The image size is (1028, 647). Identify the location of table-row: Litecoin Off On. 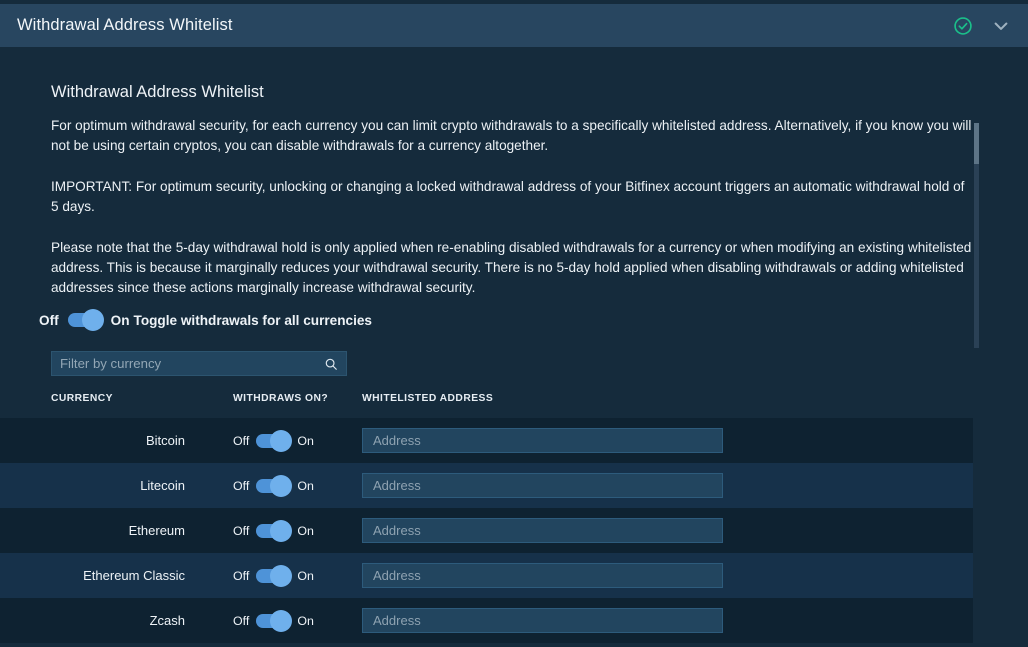
(486, 485).